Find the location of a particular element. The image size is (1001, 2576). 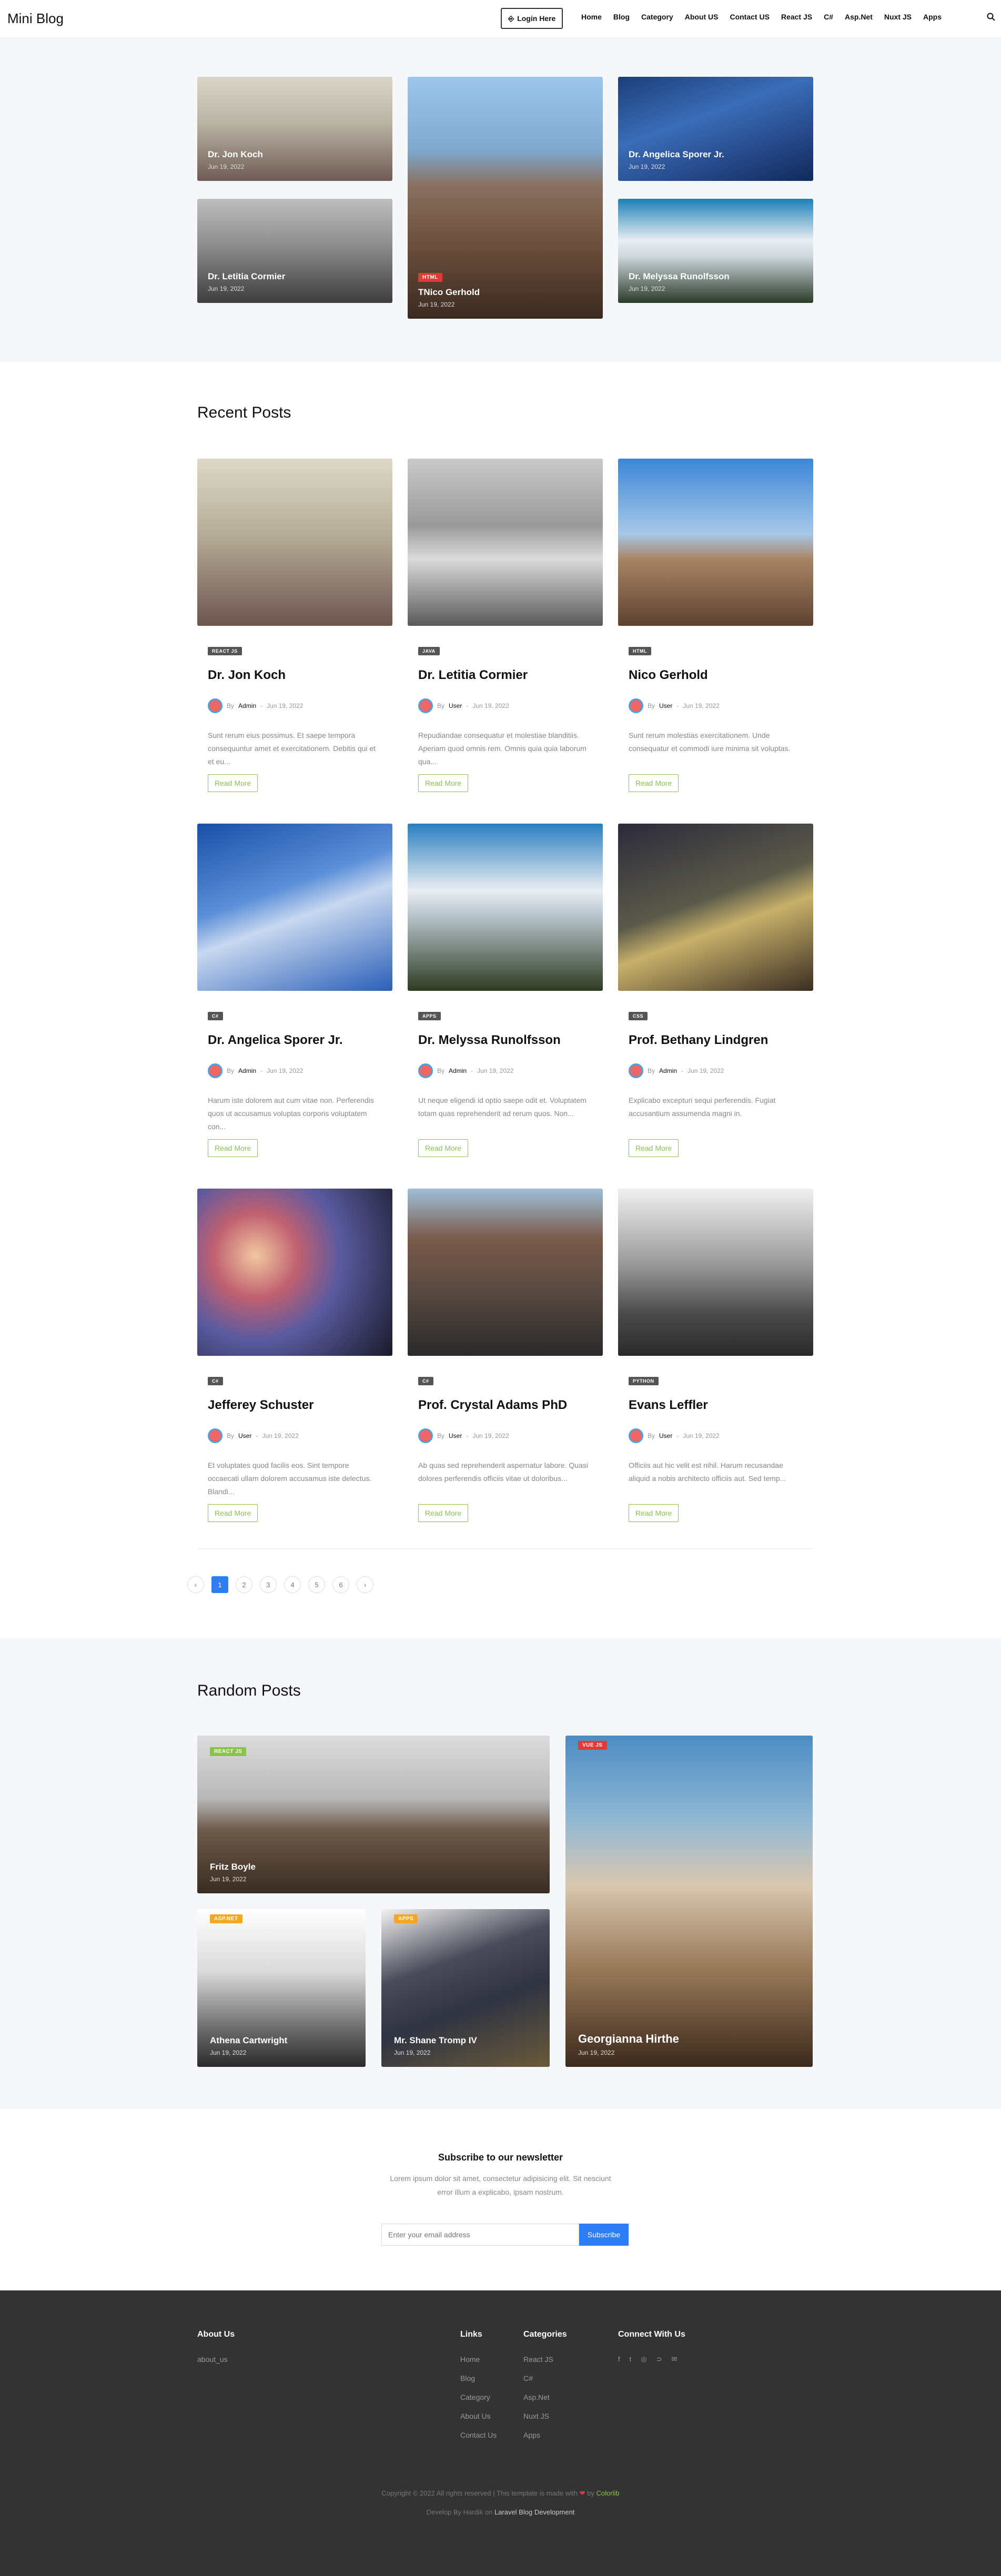

post-title: Jefferey Schuster is located at coordinates (295, 1406).